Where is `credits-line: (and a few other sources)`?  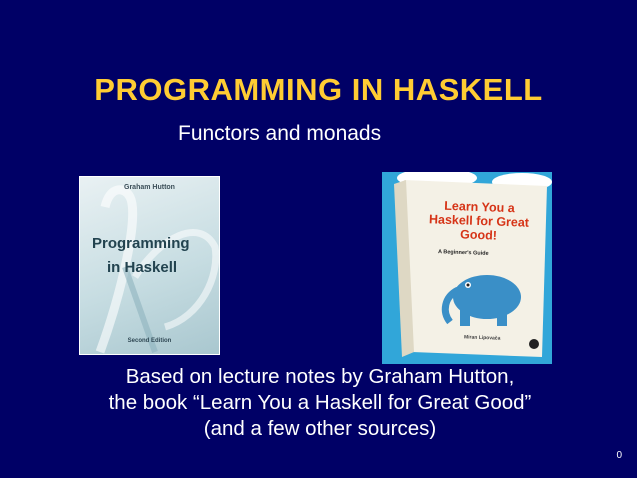
credits-line: (and a few other sources) is located at coordinates (320, 428).